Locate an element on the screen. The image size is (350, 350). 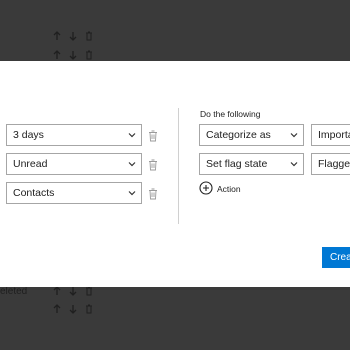
condition-select-read-state: Unread is located at coordinates (74, 164).